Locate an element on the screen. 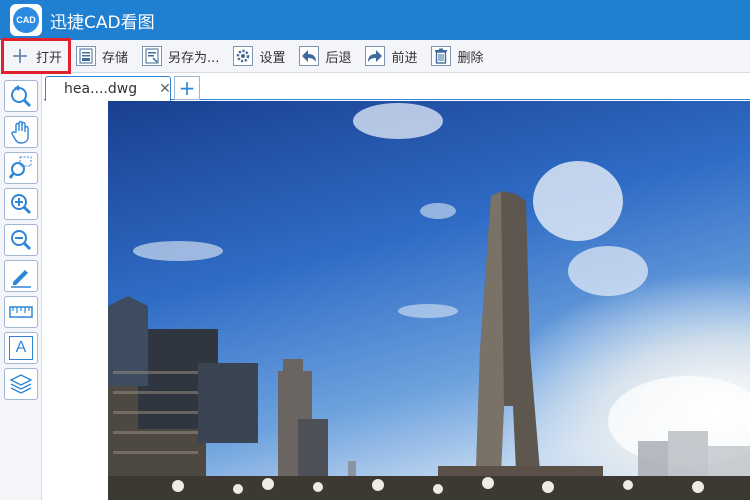 The image size is (750, 500). annotate-button is located at coordinates (21, 276).